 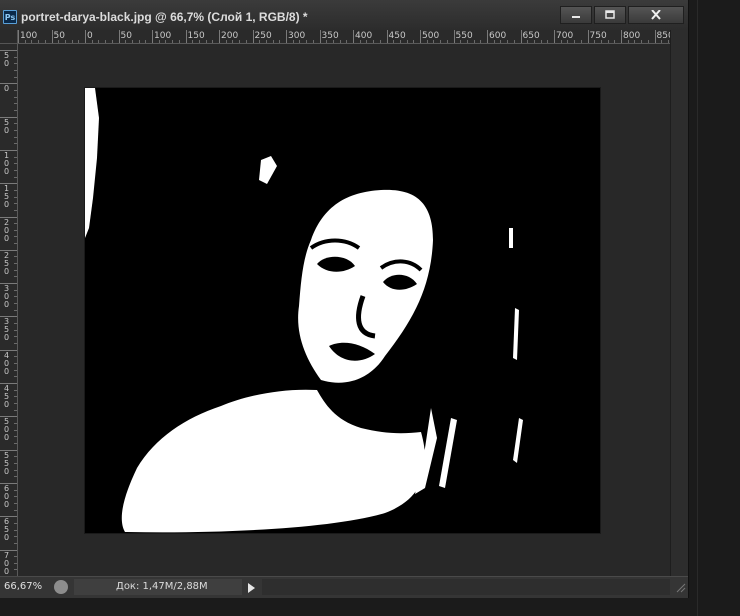 What do you see at coordinates (25, 587) in the screenshot?
I see `zoom-level-field: 66,67%` at bounding box center [25, 587].